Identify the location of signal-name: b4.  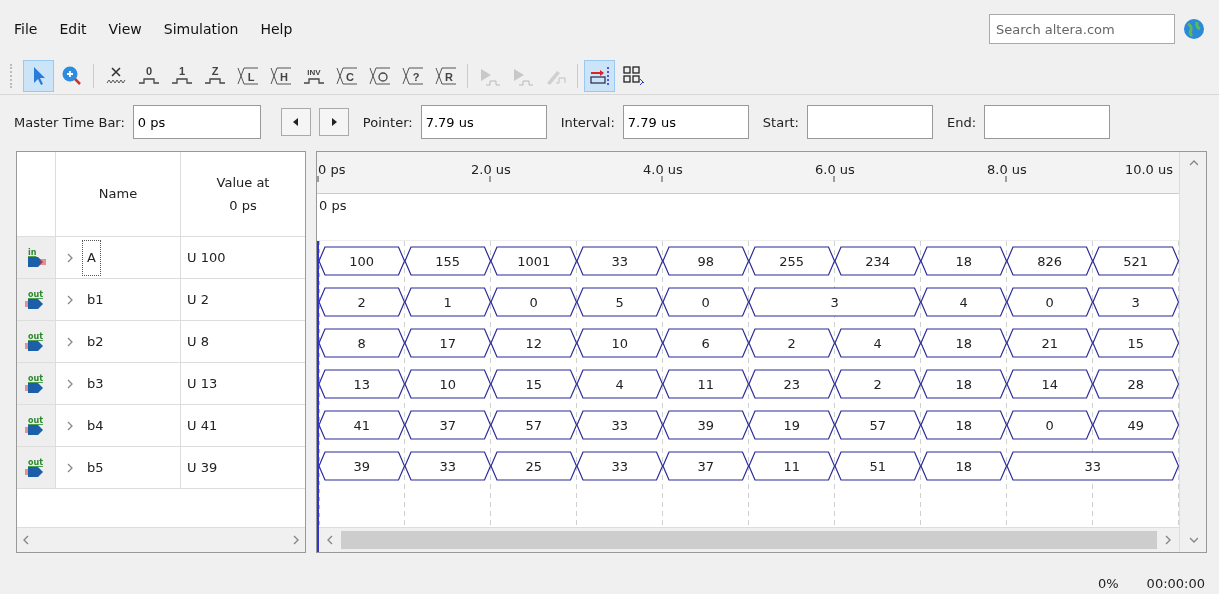
(95, 425).